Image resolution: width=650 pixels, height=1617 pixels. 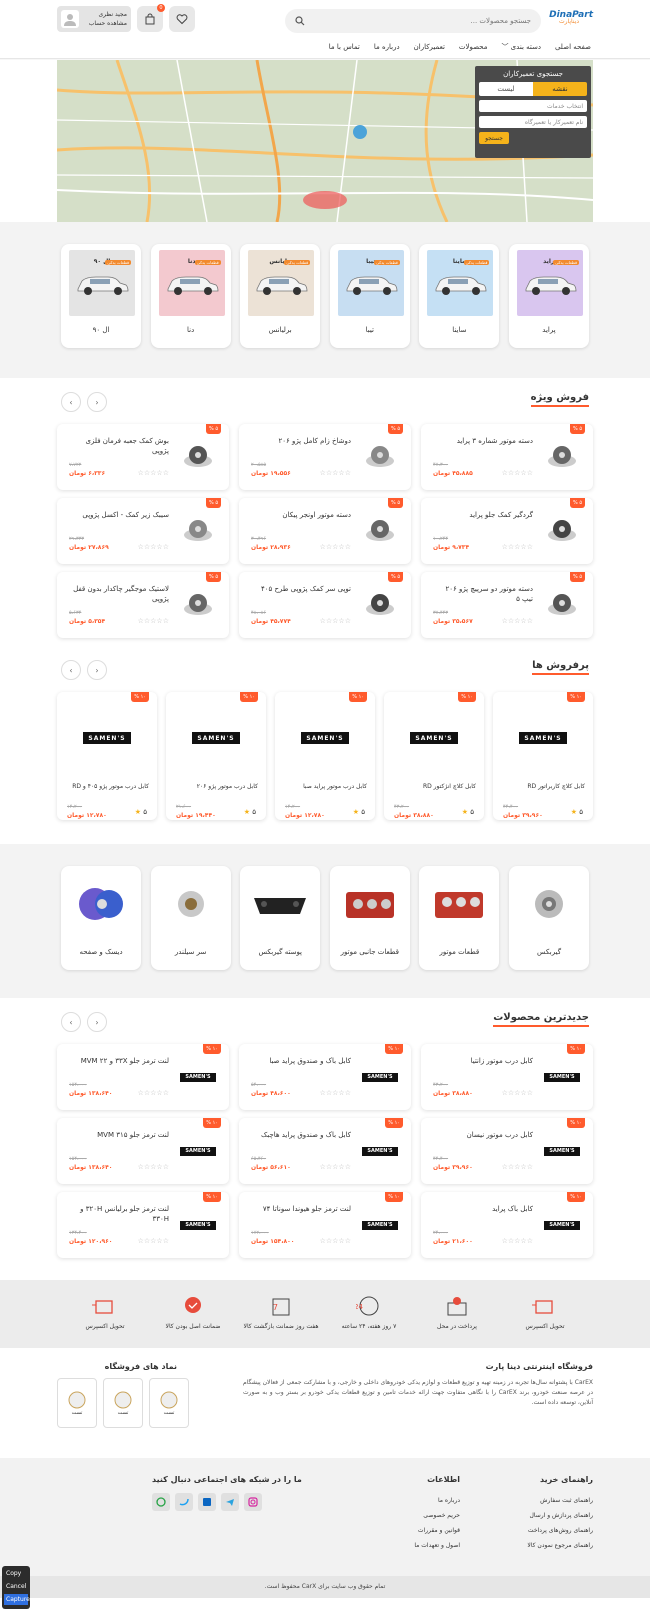 I want to click on nav-item-products: محصولات, so click(x=473, y=47).